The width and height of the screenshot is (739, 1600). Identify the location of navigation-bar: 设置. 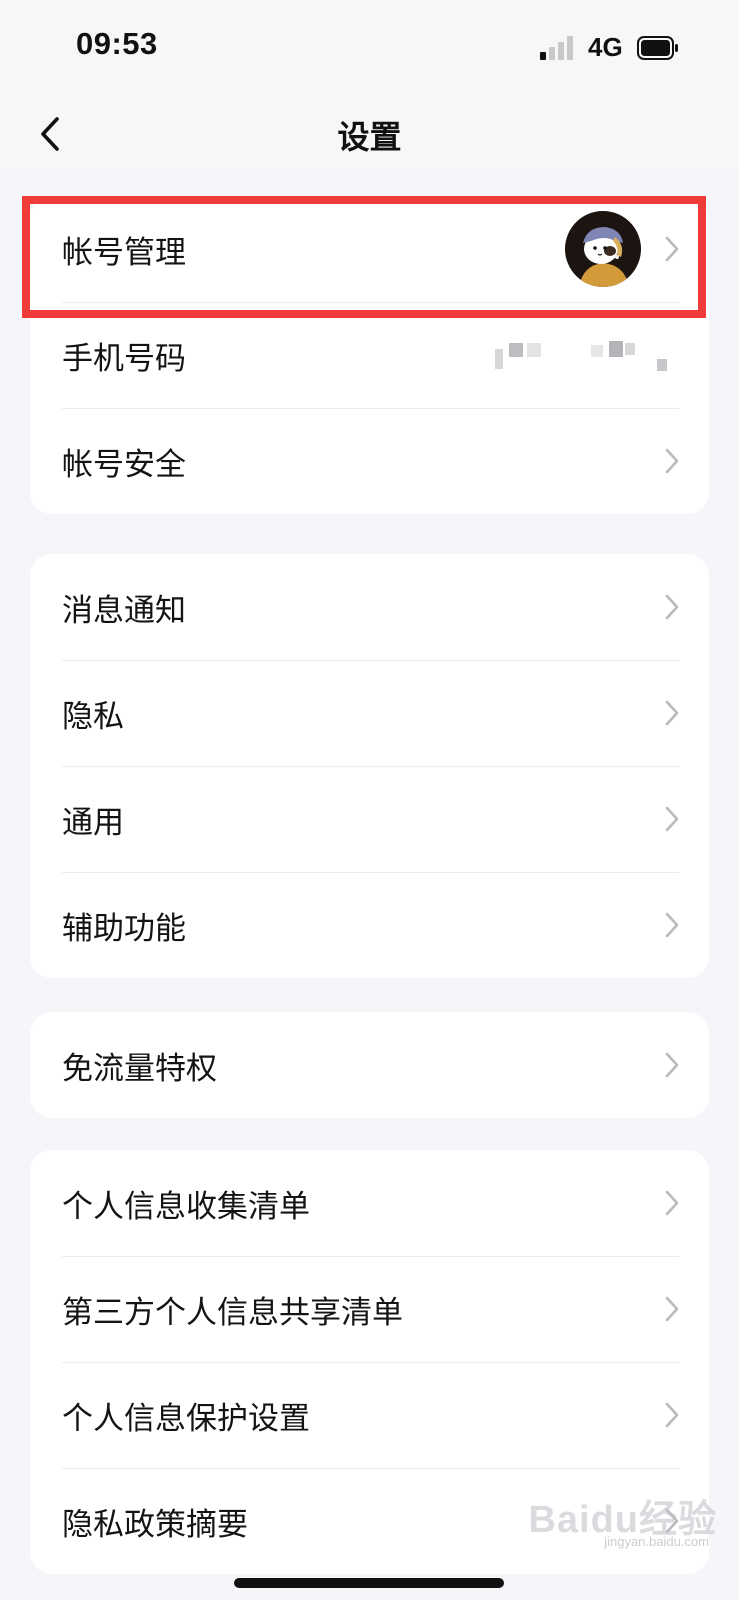
(369, 134).